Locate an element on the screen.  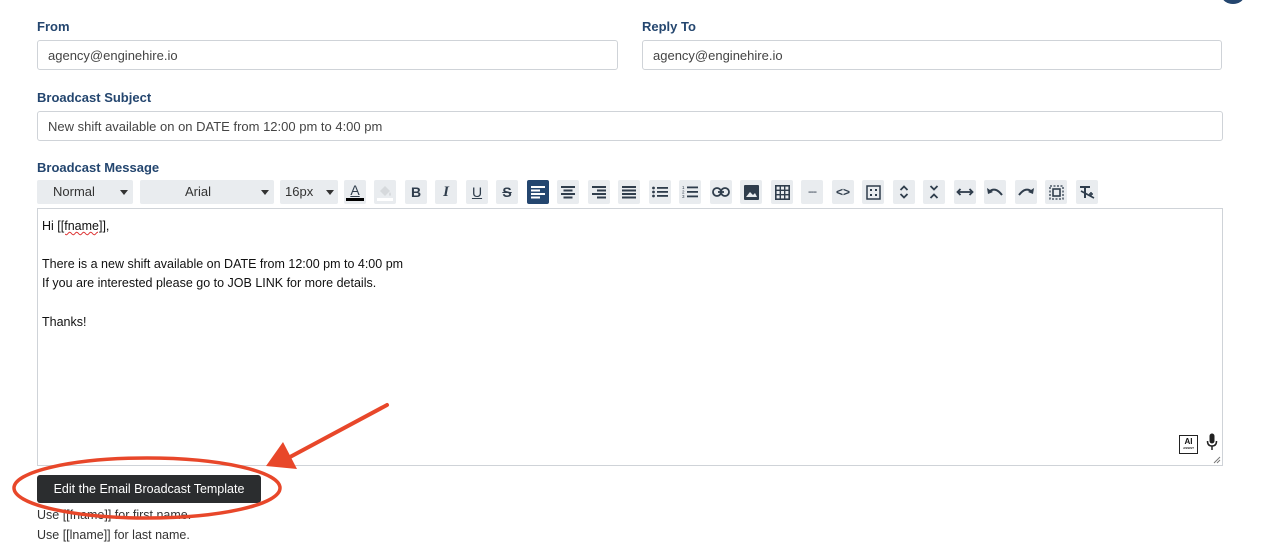
microphone-icon is located at coordinates (1212, 442).